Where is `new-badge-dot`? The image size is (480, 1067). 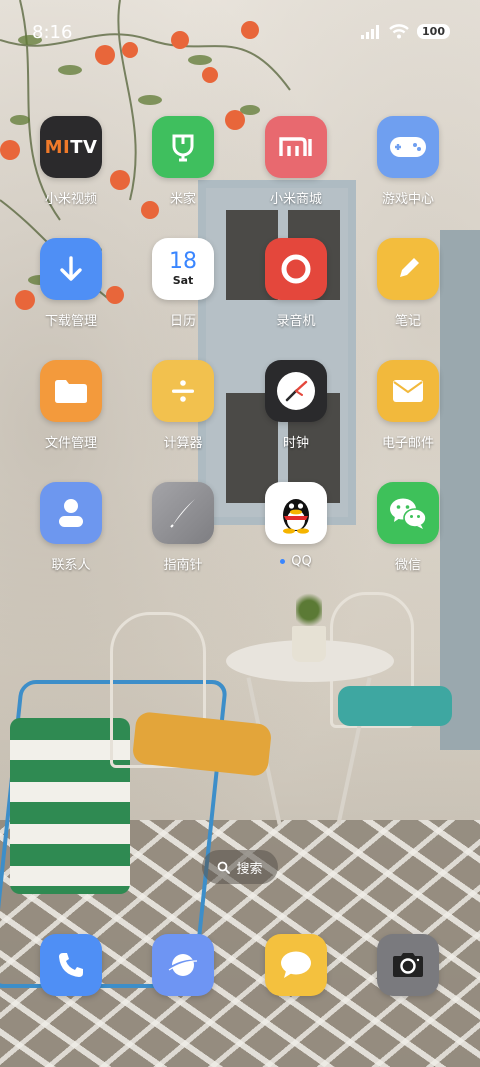
new-badge-dot is located at coordinates (283, 561).